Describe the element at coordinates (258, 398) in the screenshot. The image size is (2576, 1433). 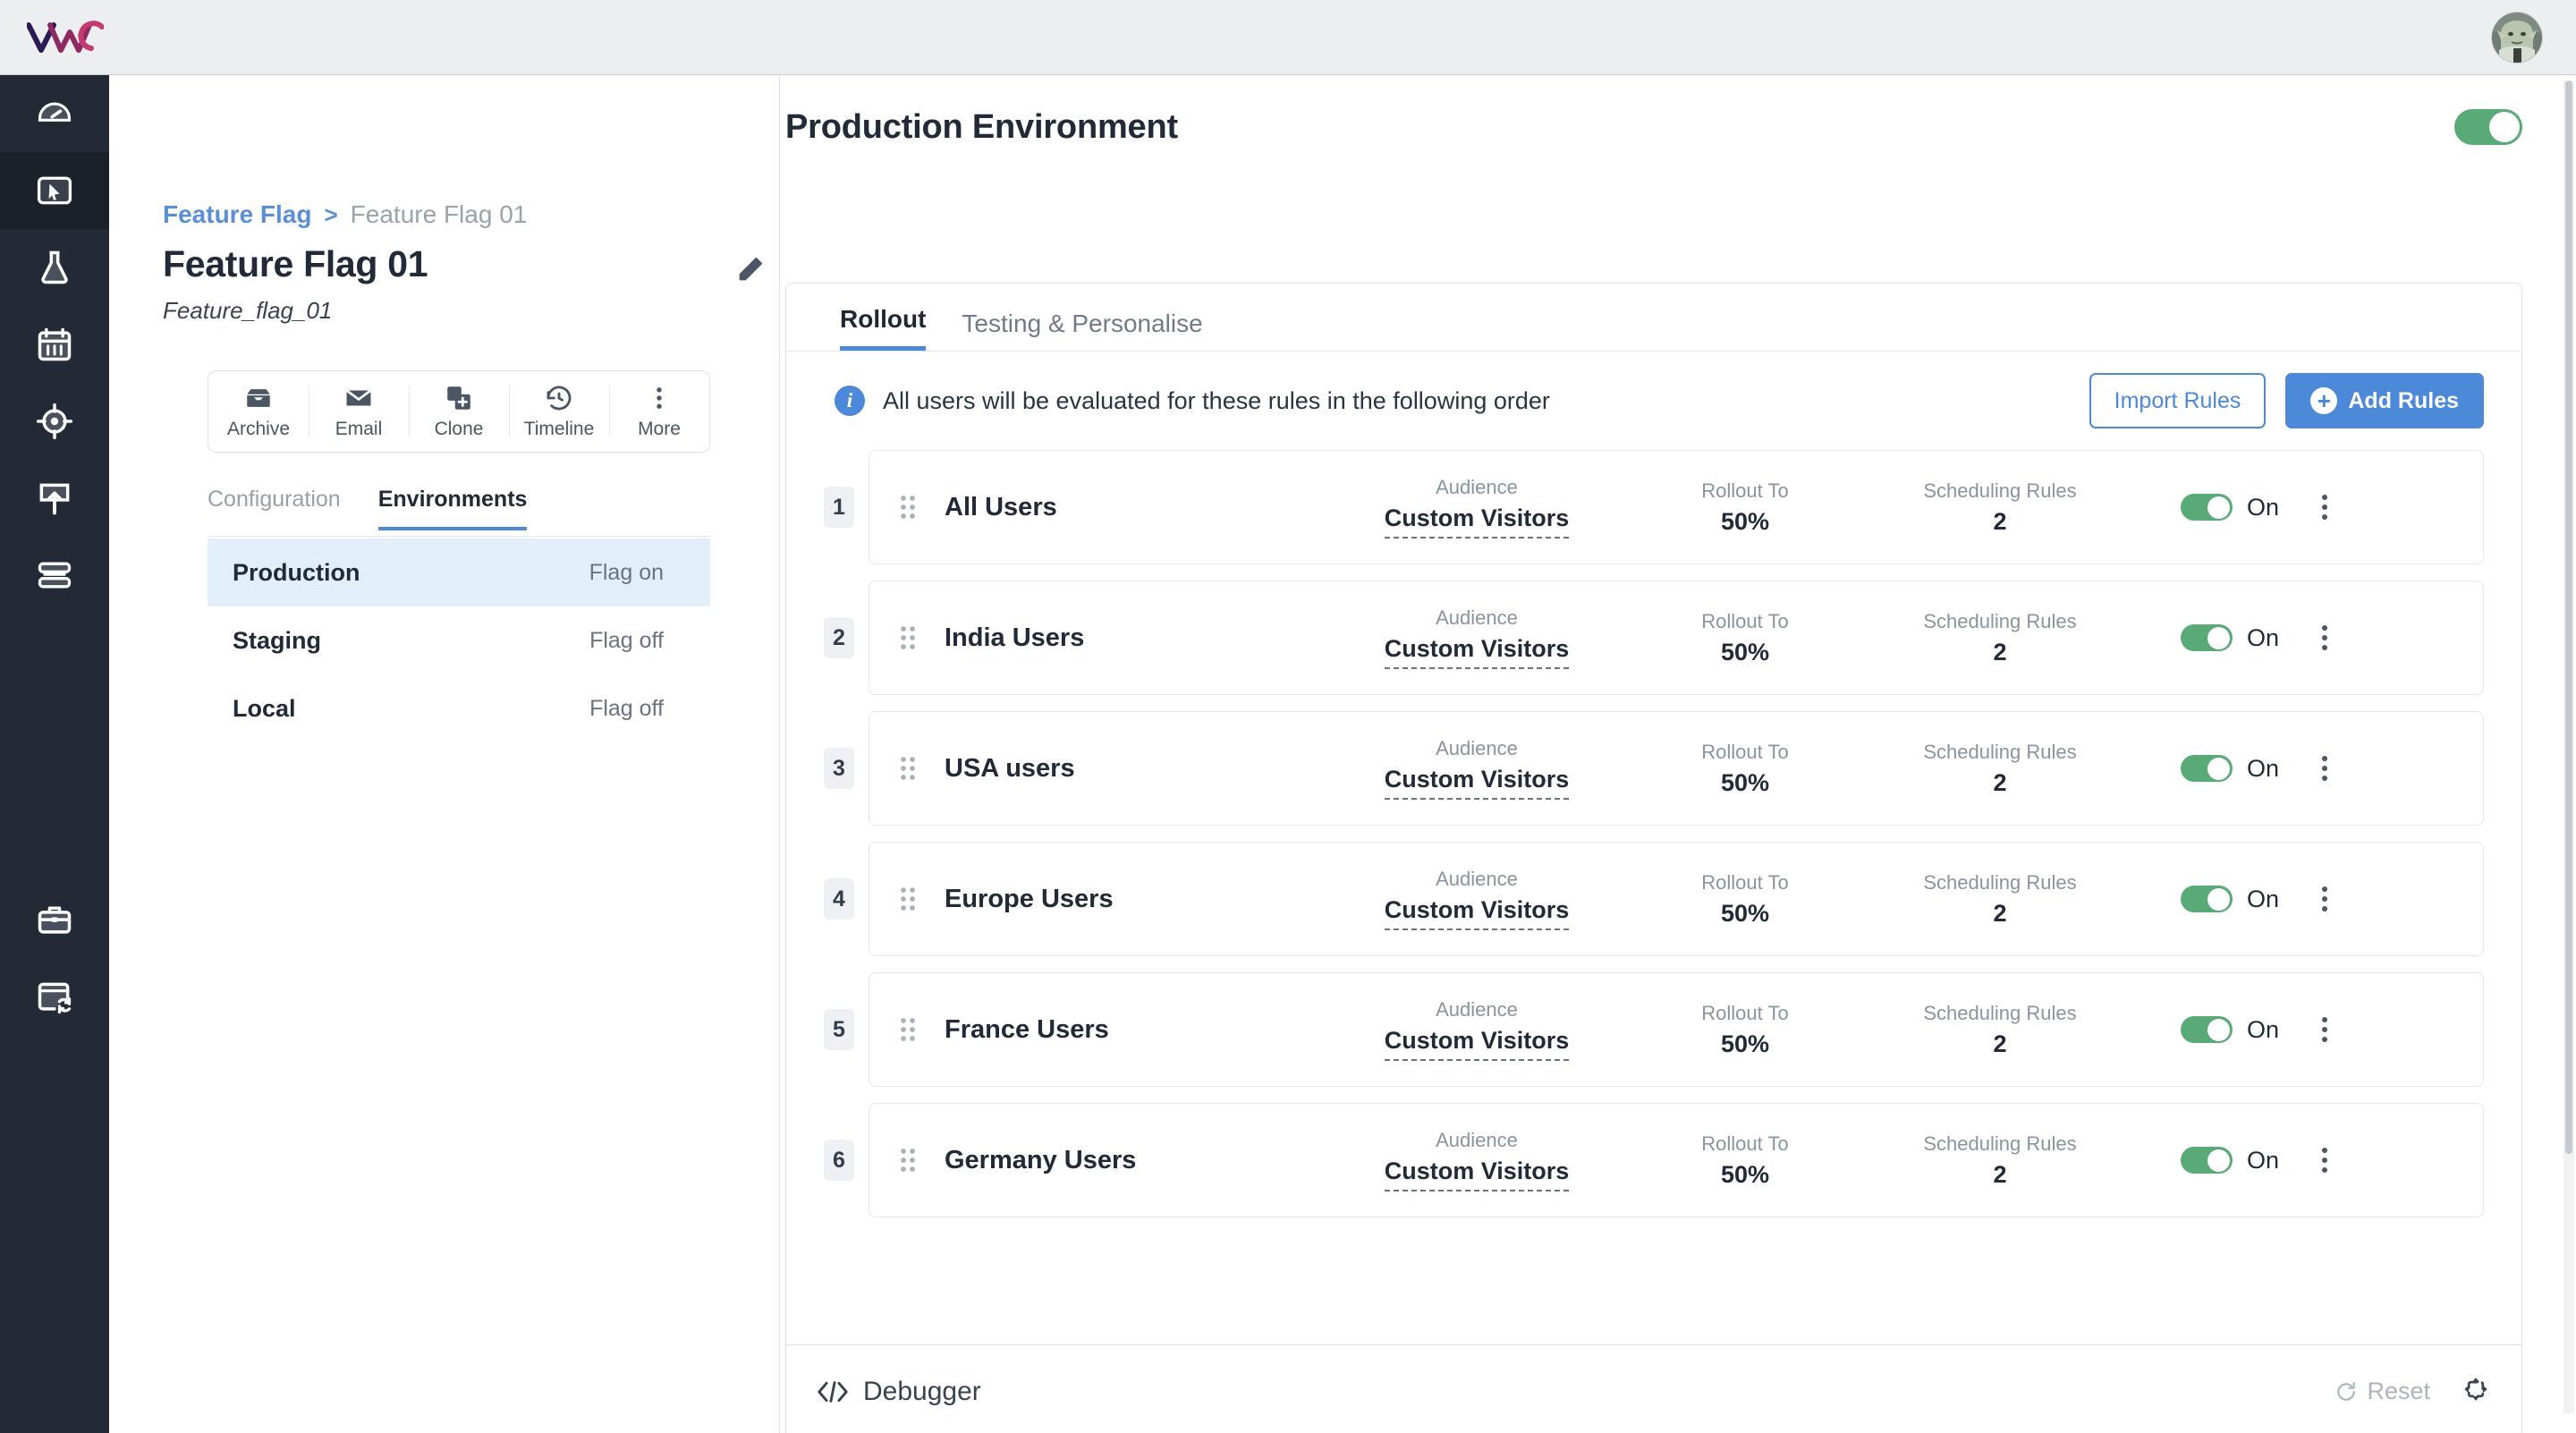
I see `archive-icon` at that location.